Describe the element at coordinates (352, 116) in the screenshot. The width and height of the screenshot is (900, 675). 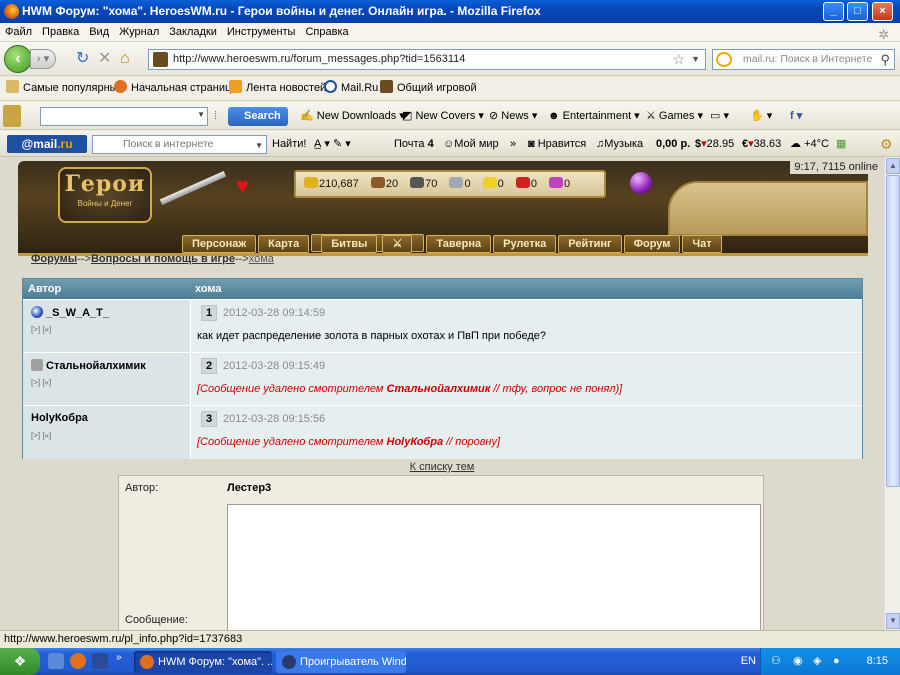
I see `toolbar-new-downloads: ✍ New Downloads ▾` at that location.